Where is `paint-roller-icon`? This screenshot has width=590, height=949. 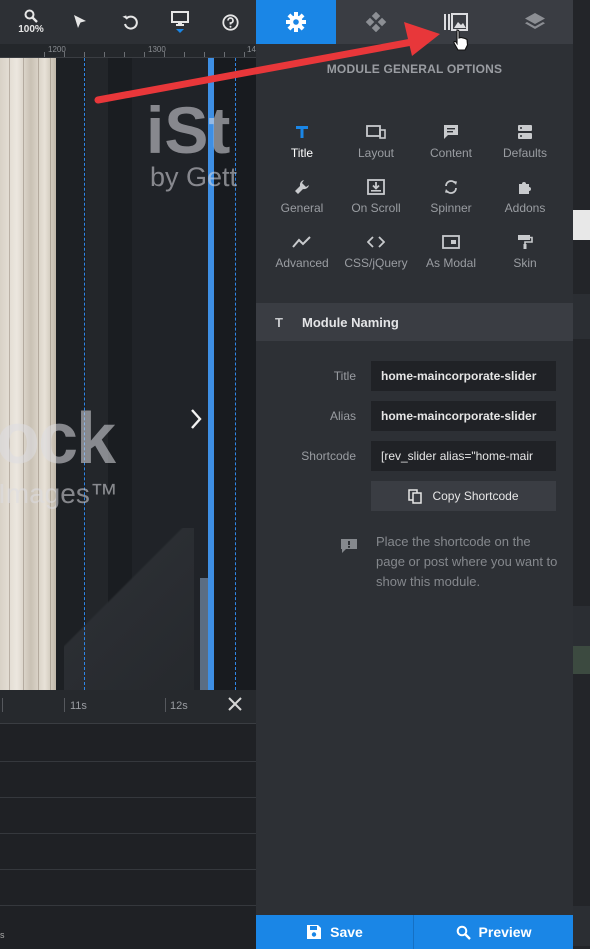 paint-roller-icon is located at coordinates (525, 242).